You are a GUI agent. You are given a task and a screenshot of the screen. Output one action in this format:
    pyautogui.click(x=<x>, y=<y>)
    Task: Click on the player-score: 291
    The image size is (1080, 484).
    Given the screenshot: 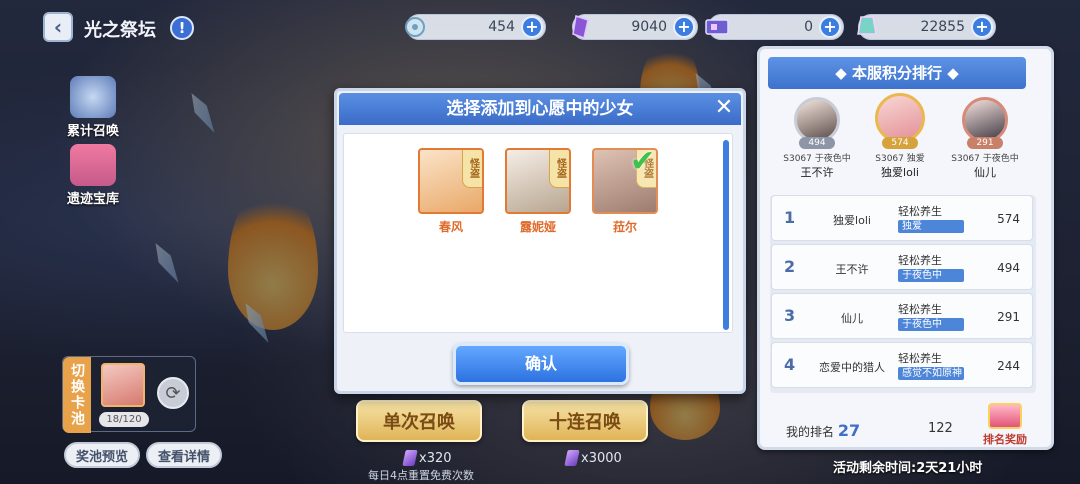 What is the action you would take?
    pyautogui.click(x=1008, y=317)
    